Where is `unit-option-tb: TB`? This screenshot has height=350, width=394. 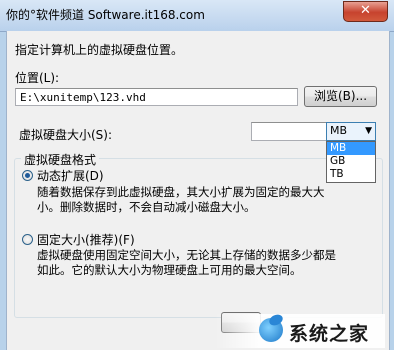 unit-option-tb: TB is located at coordinates (351, 174).